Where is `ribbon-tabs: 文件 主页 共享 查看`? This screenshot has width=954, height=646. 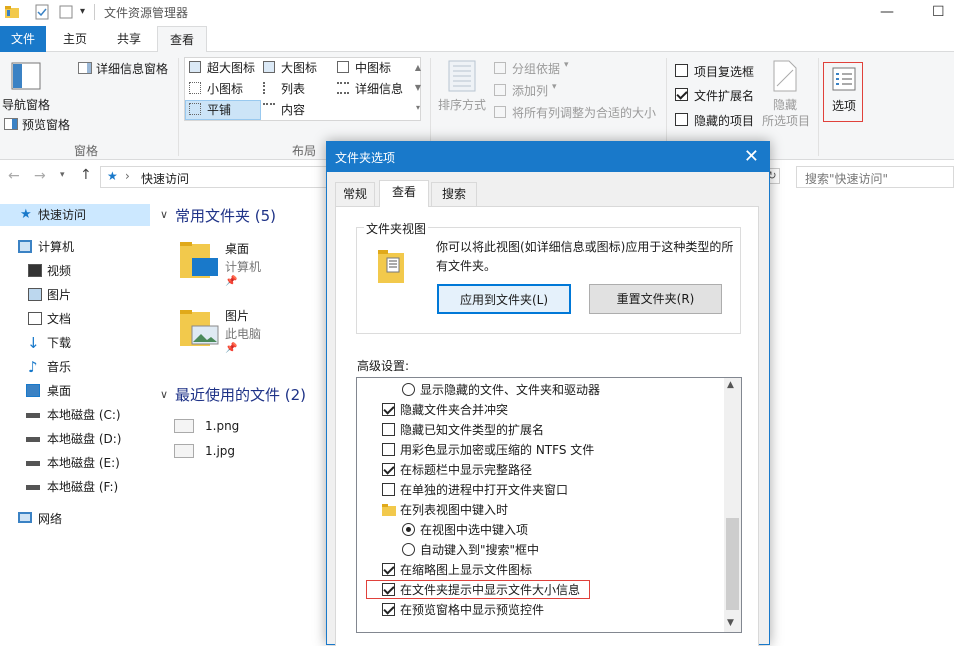
ribbon-tabs: 文件 主页 共享 查看 is located at coordinates (477, 39).